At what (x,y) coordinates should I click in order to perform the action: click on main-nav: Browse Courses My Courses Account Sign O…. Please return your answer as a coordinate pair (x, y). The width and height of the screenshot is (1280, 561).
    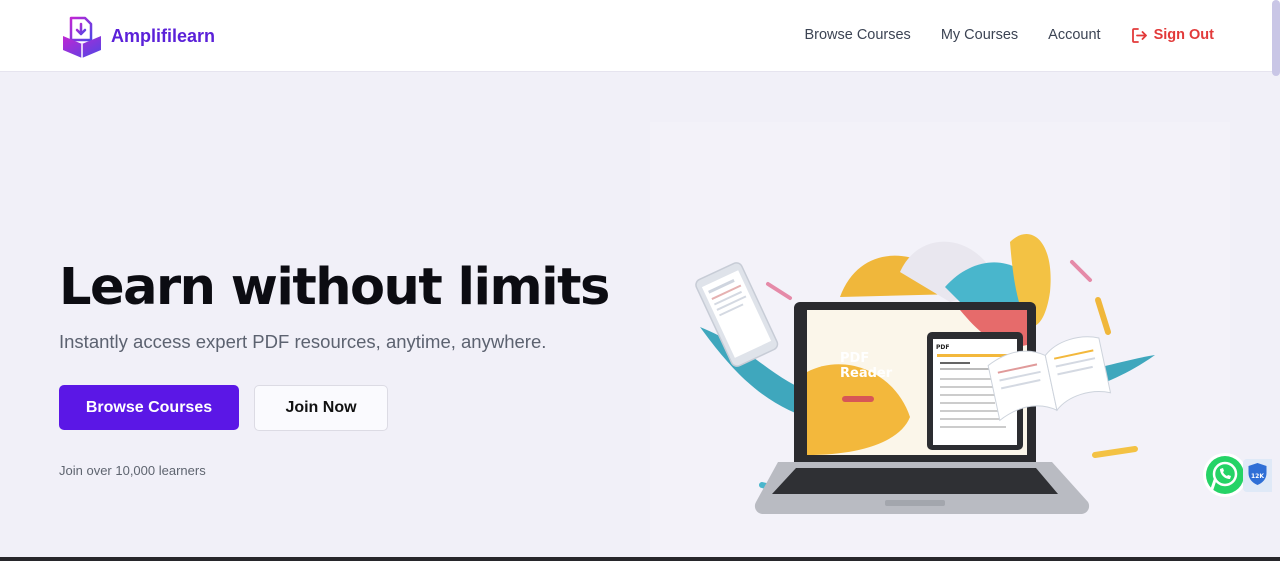
    Looking at the image, I should click on (994, 35).